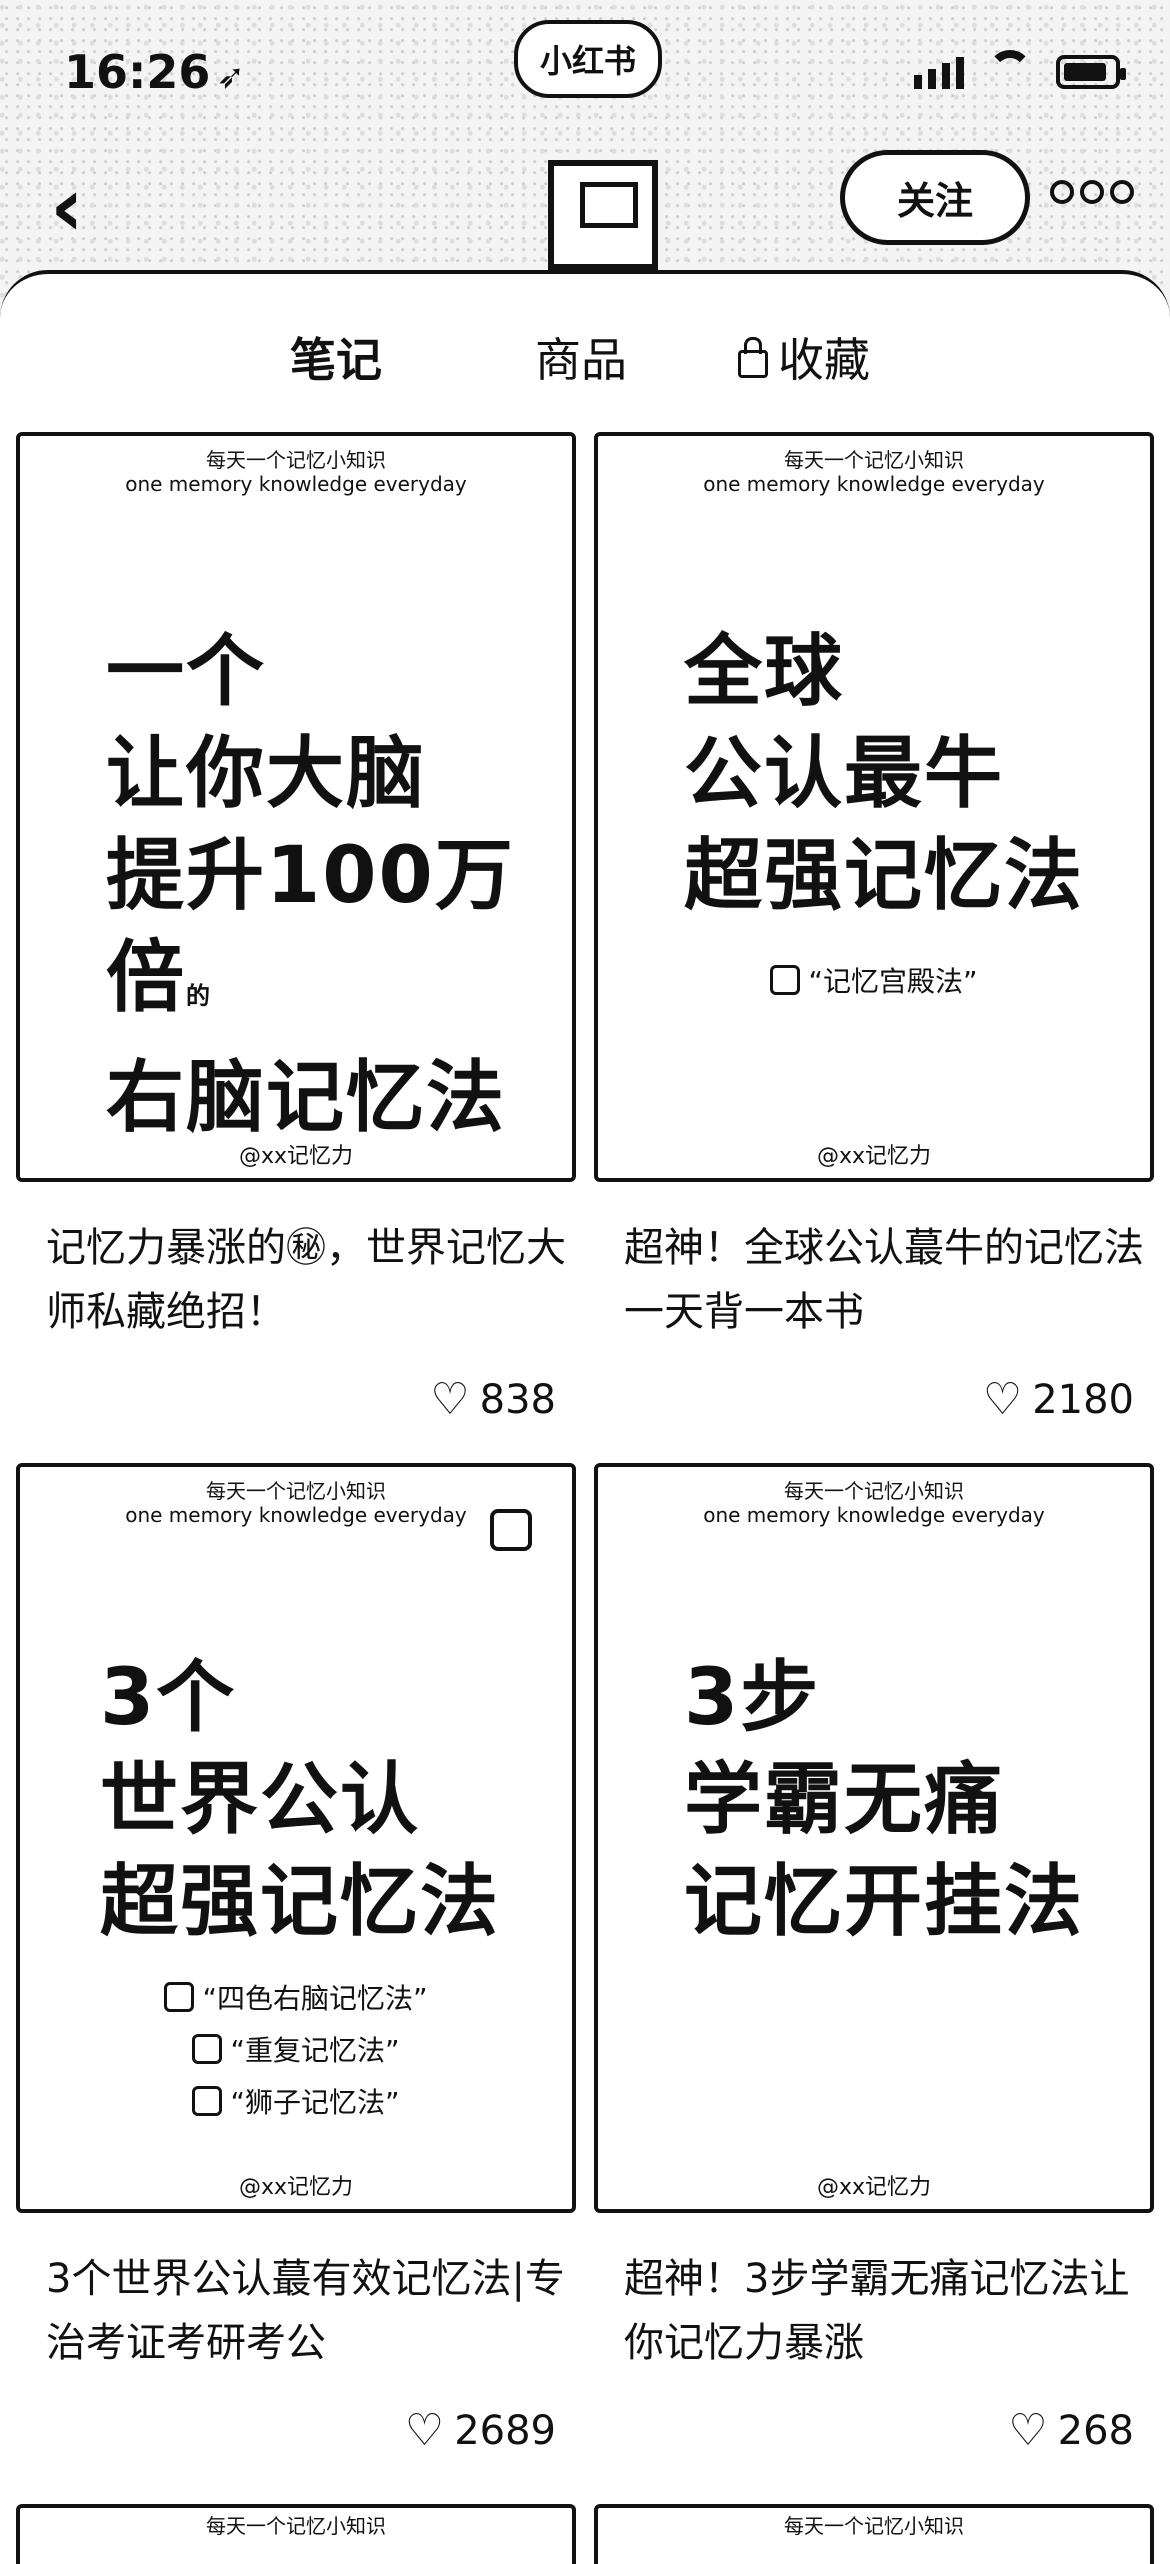 Image resolution: width=1170 pixels, height=2564 pixels. What do you see at coordinates (935, 197) in the screenshot?
I see `follow-button: 关注` at bounding box center [935, 197].